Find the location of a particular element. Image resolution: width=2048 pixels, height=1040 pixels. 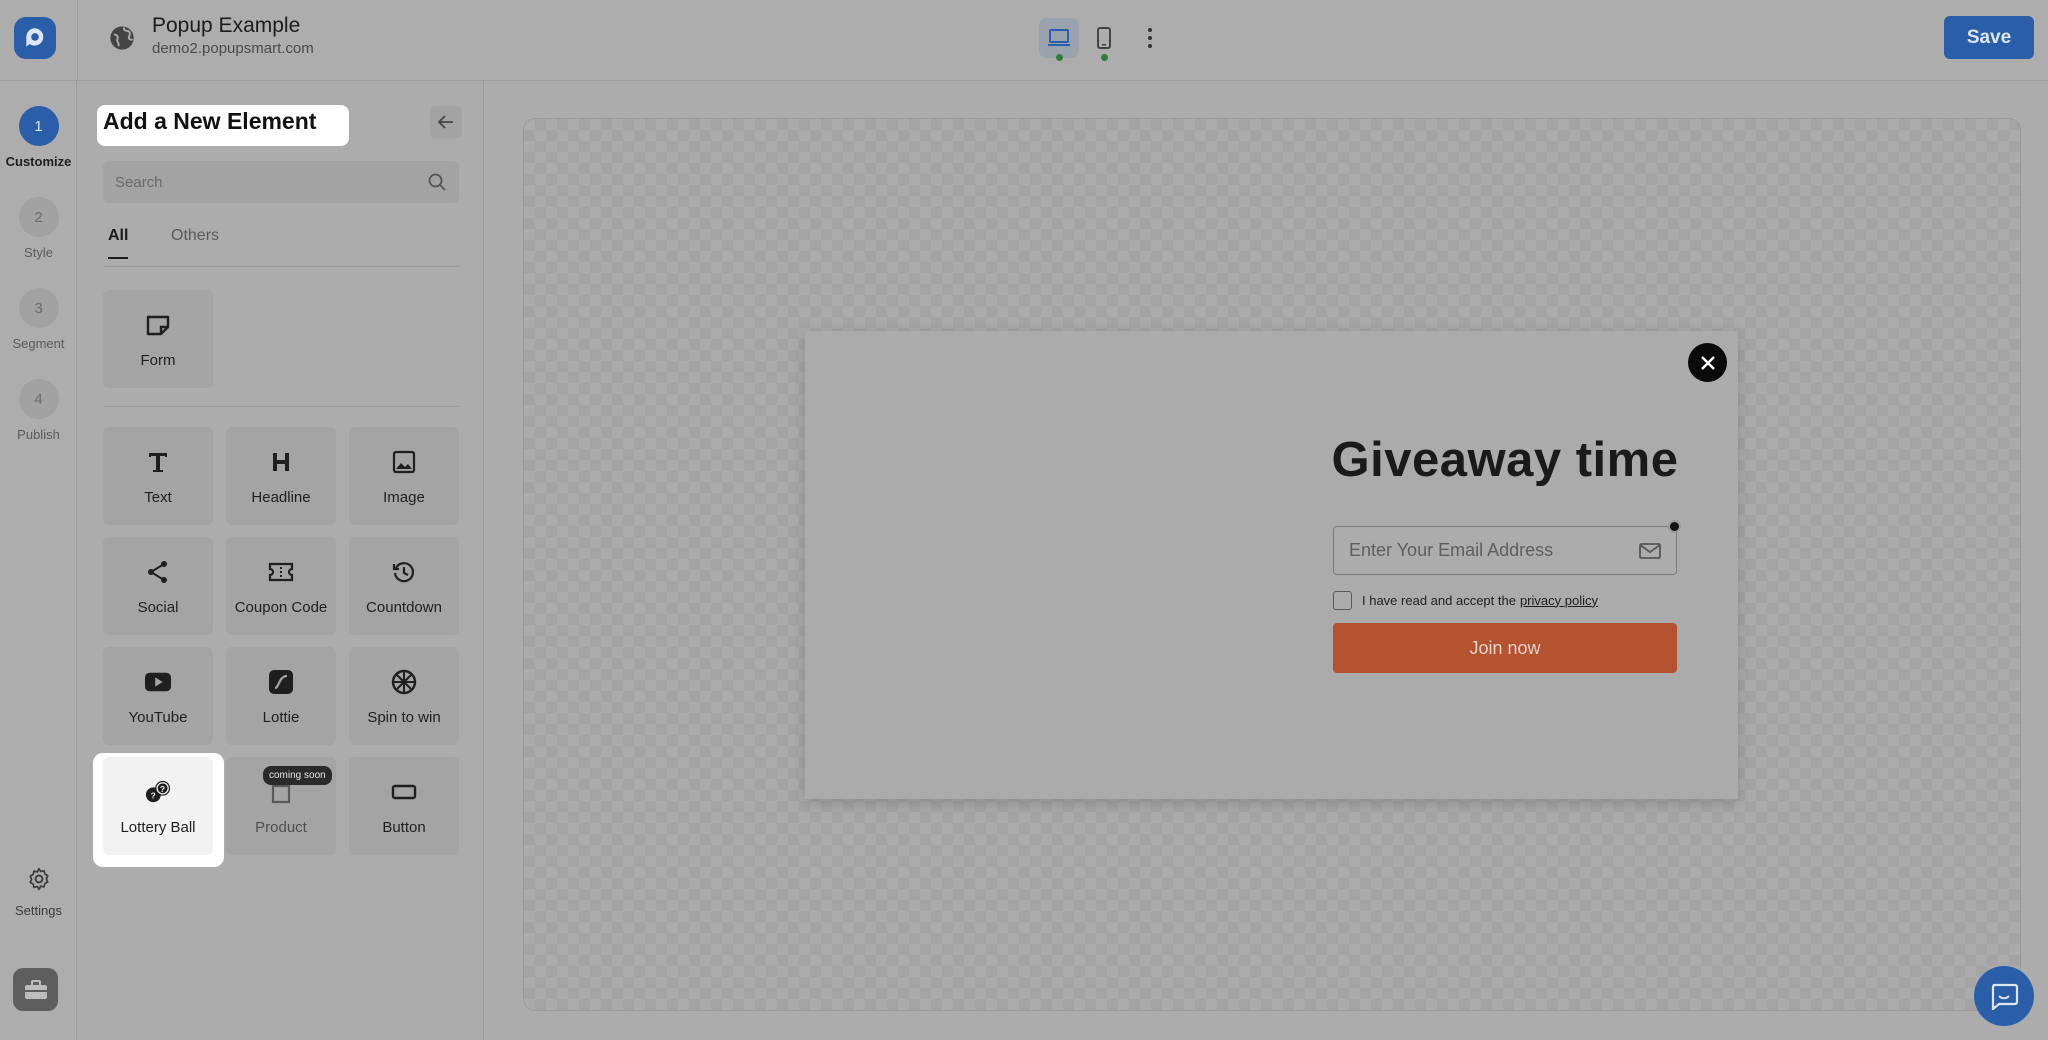

mobile-view-button is located at coordinates (1104, 38).